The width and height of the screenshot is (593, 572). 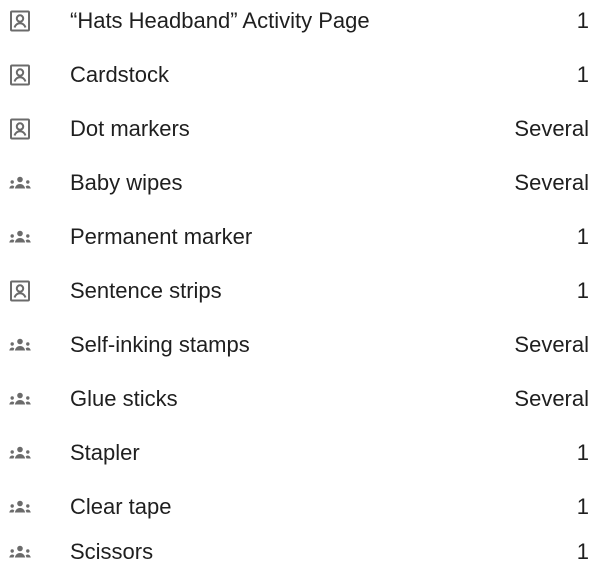 I want to click on material-label: Glue sticks, so click(x=124, y=398).